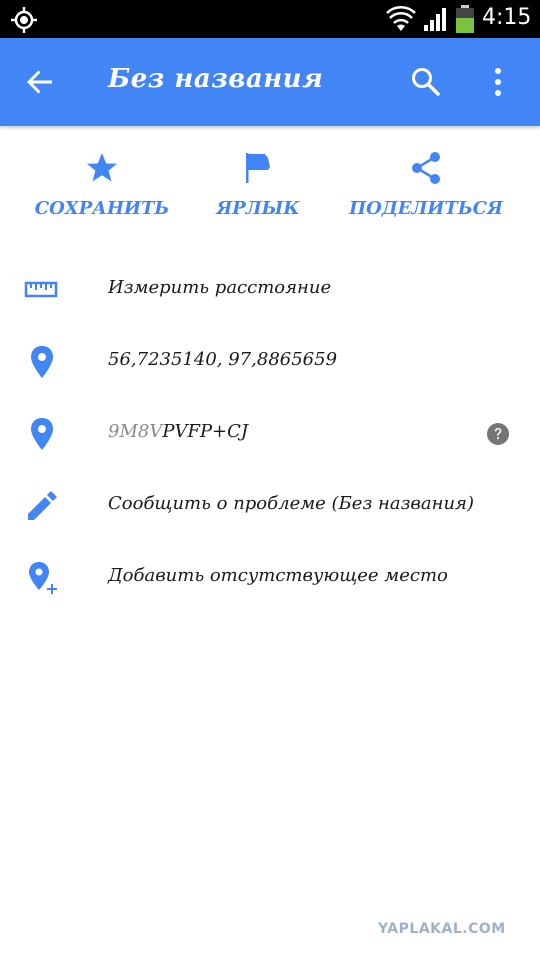 The image size is (540, 960). I want to click on coordinates-row: 56,7235140, 97,8865659, so click(270, 362).